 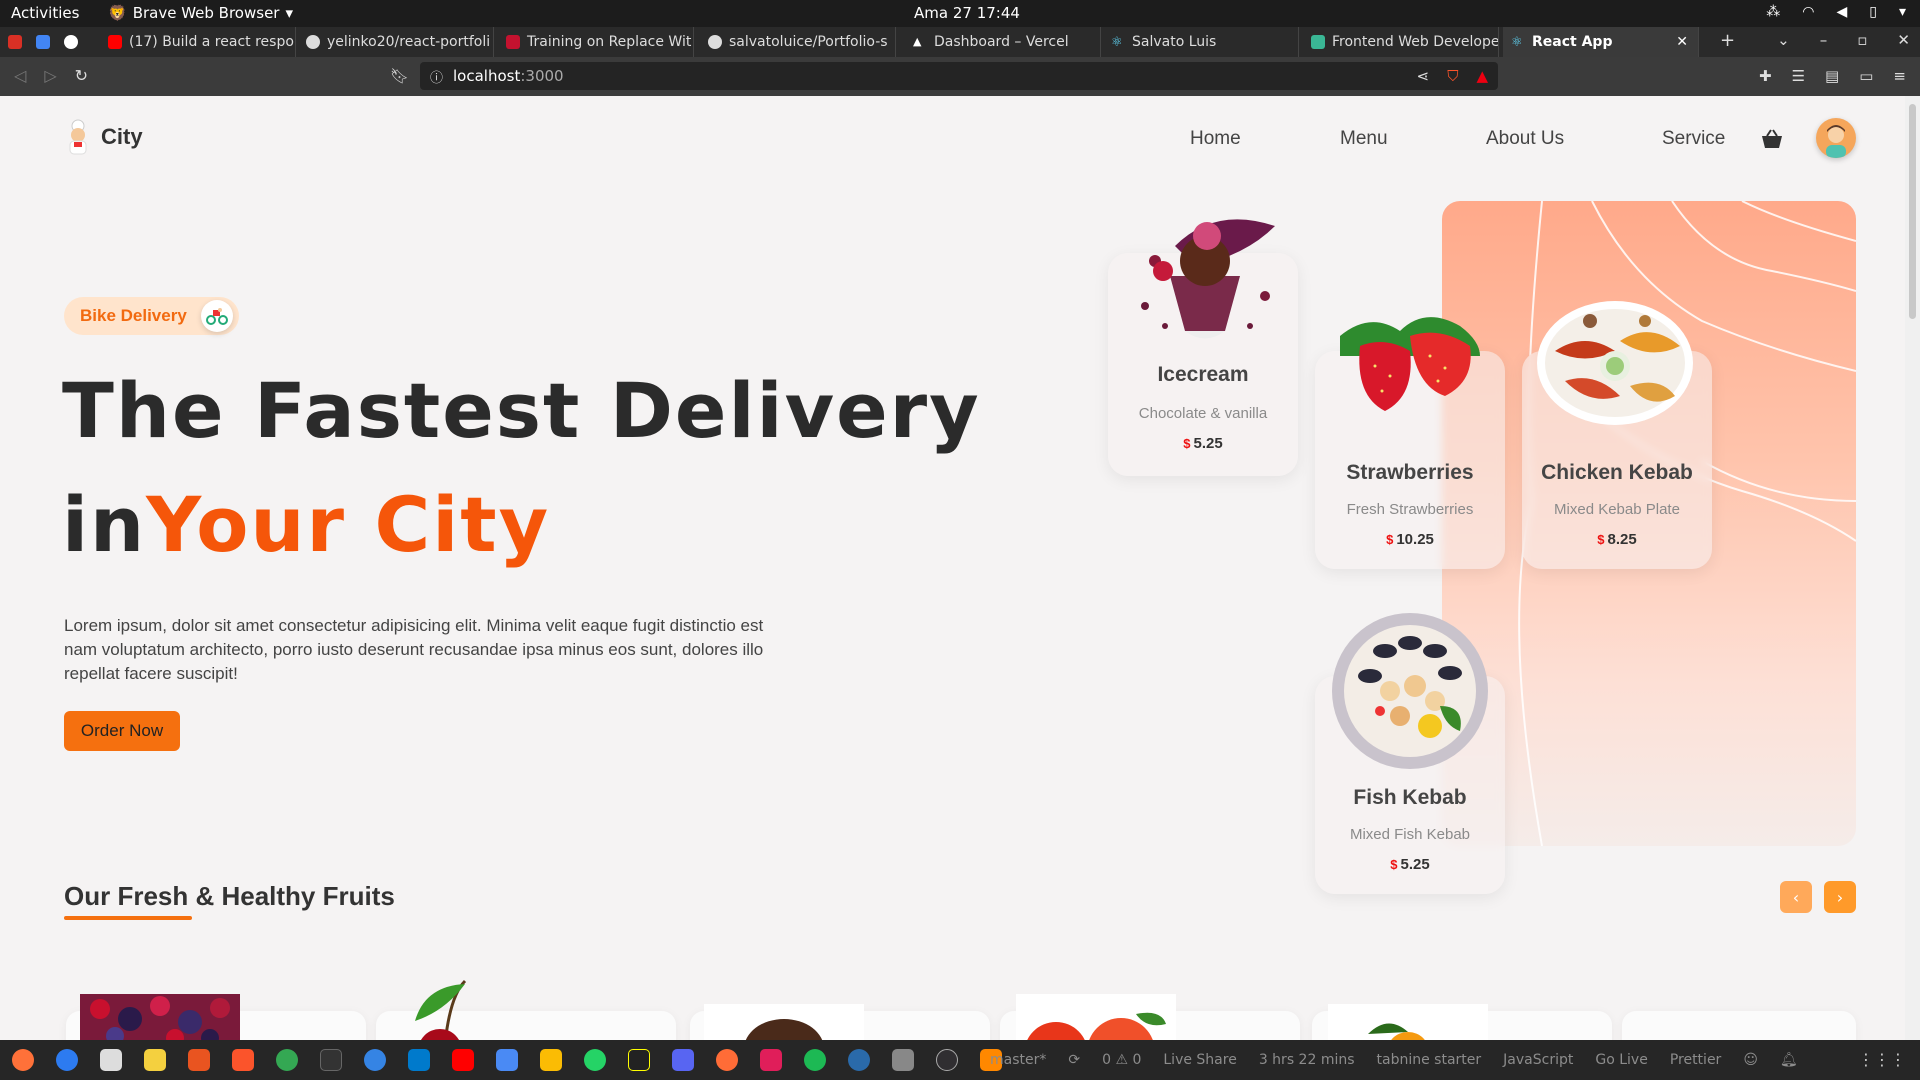 What do you see at coordinates (1201, 42) in the screenshot?
I see `tab-salvato: ⚛ Salvato Luis` at bounding box center [1201, 42].